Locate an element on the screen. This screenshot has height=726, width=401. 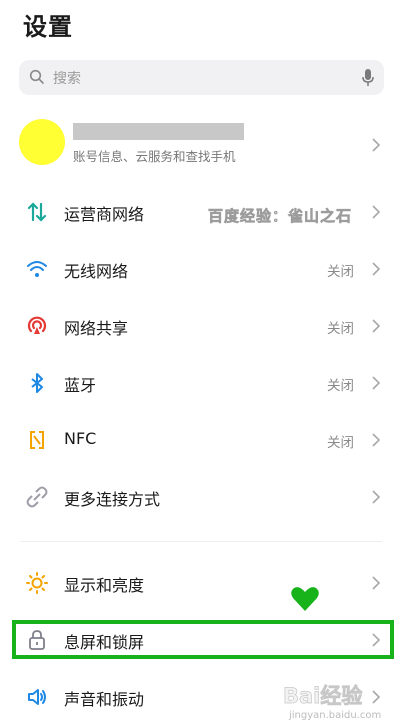
speaker-icon is located at coordinates (37, 697).